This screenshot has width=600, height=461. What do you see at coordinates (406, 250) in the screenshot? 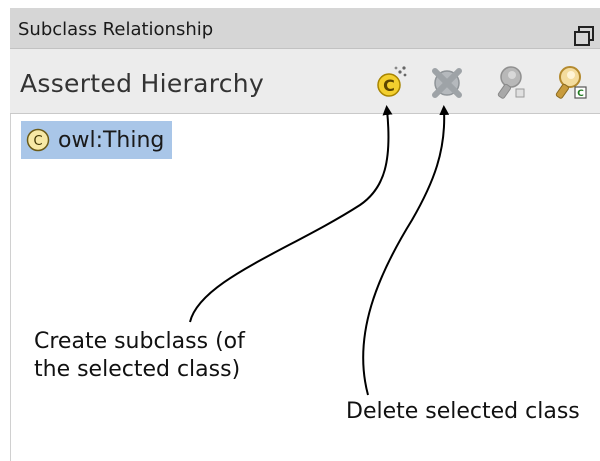
I see `delete-class-arrow` at bounding box center [406, 250].